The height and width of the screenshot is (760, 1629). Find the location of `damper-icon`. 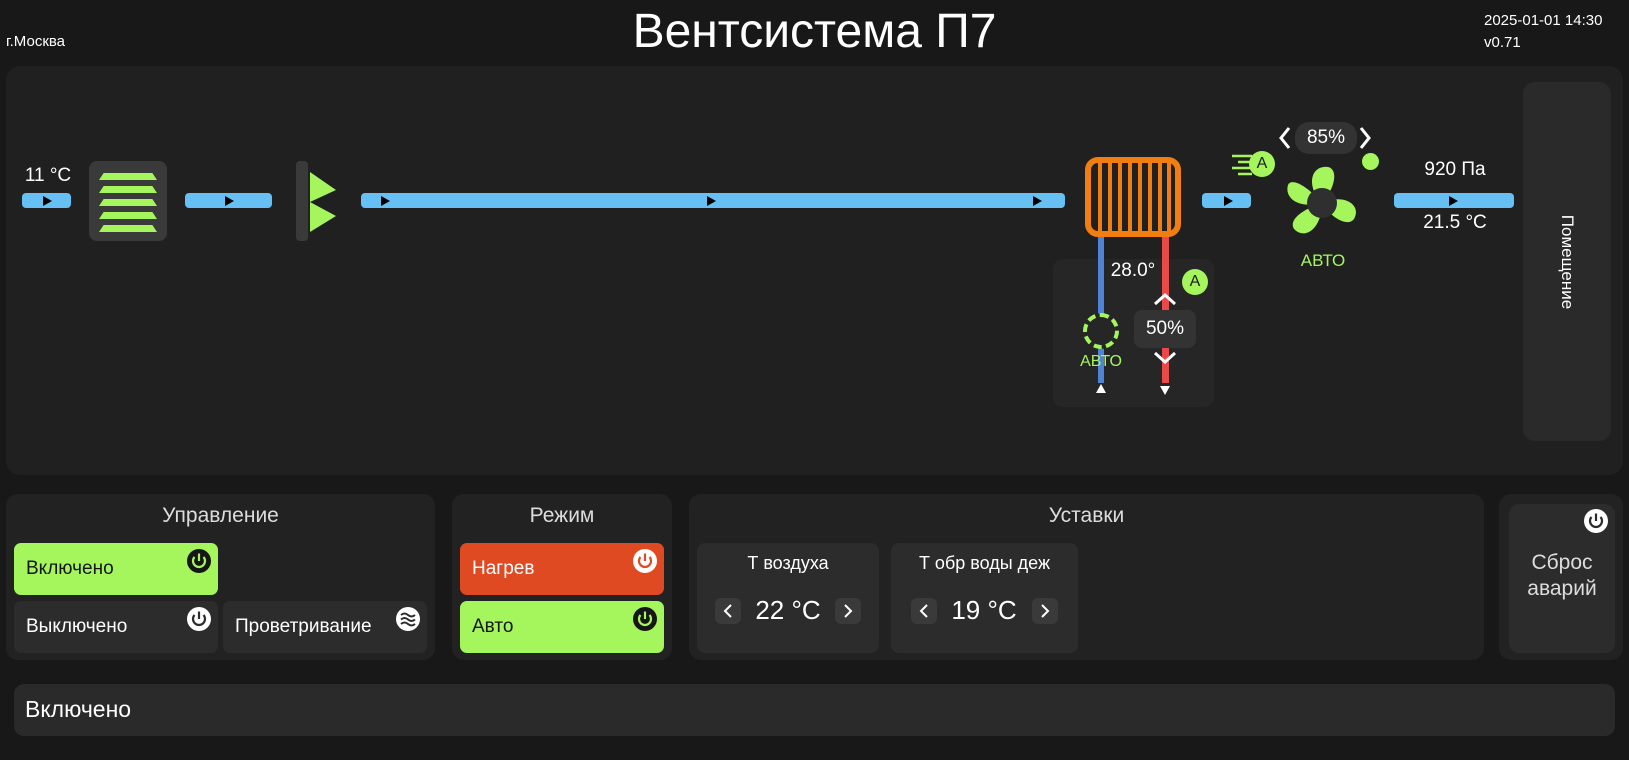

damper-icon is located at coordinates (128, 201).